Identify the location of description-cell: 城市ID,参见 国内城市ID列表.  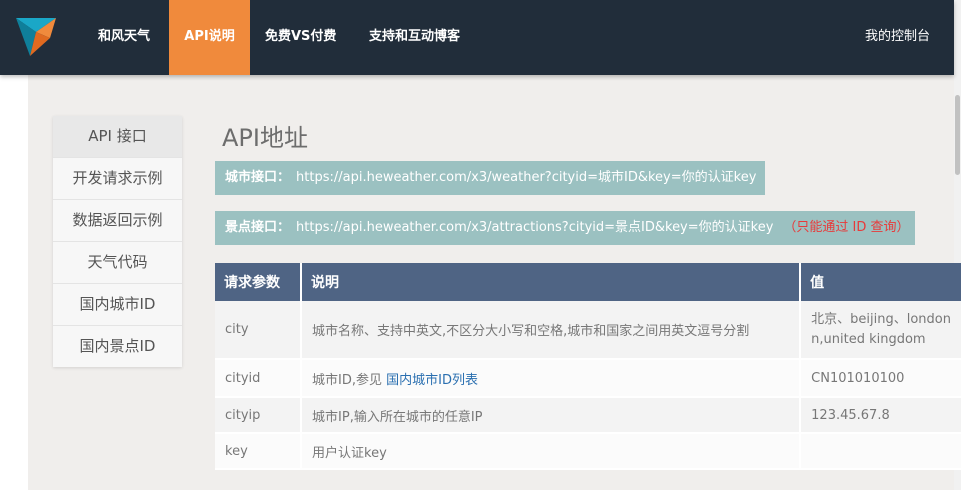
(551, 378).